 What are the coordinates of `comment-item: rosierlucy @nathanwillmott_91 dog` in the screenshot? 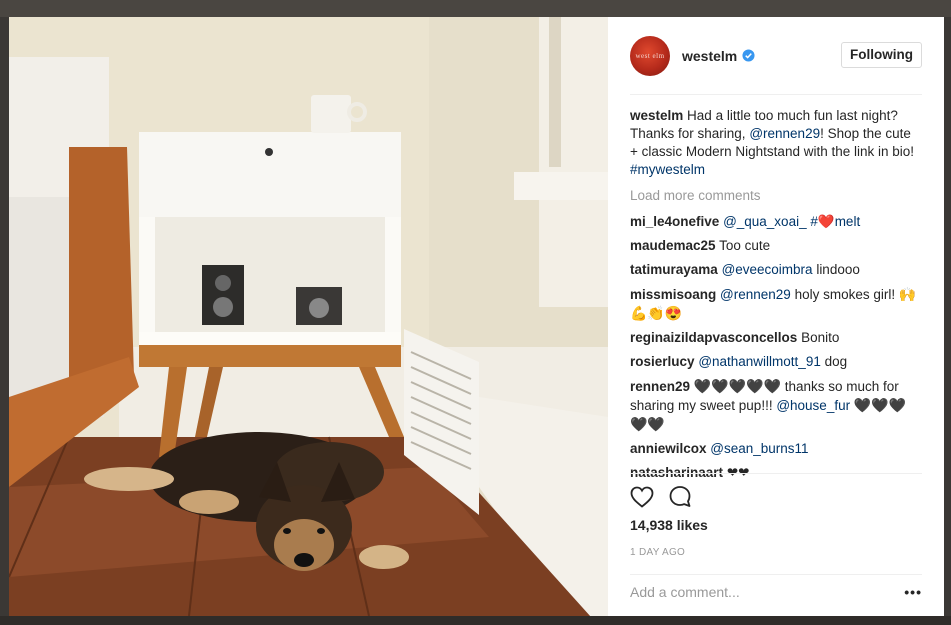 It's located at (776, 362).